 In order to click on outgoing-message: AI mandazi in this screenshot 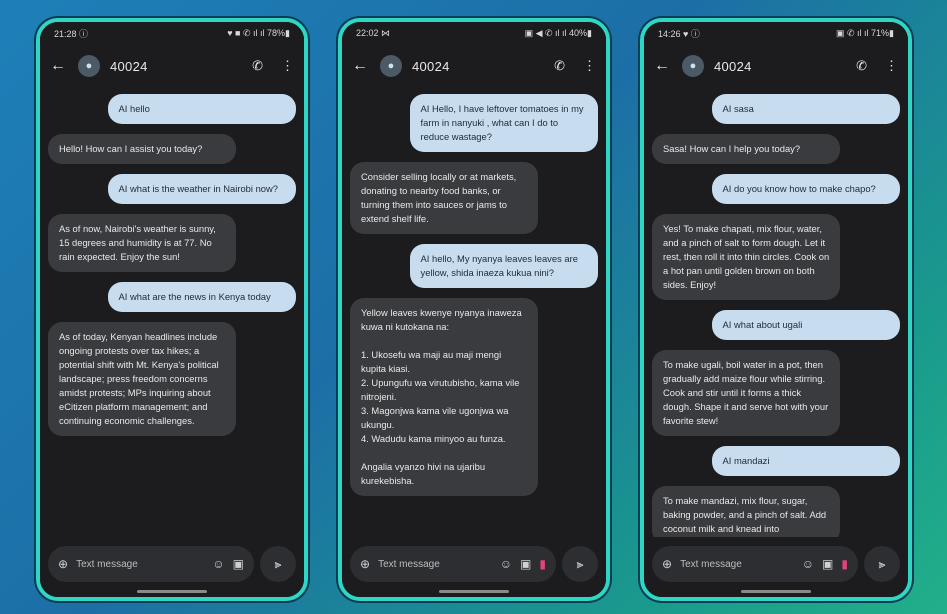, I will do `click(805, 461)`.